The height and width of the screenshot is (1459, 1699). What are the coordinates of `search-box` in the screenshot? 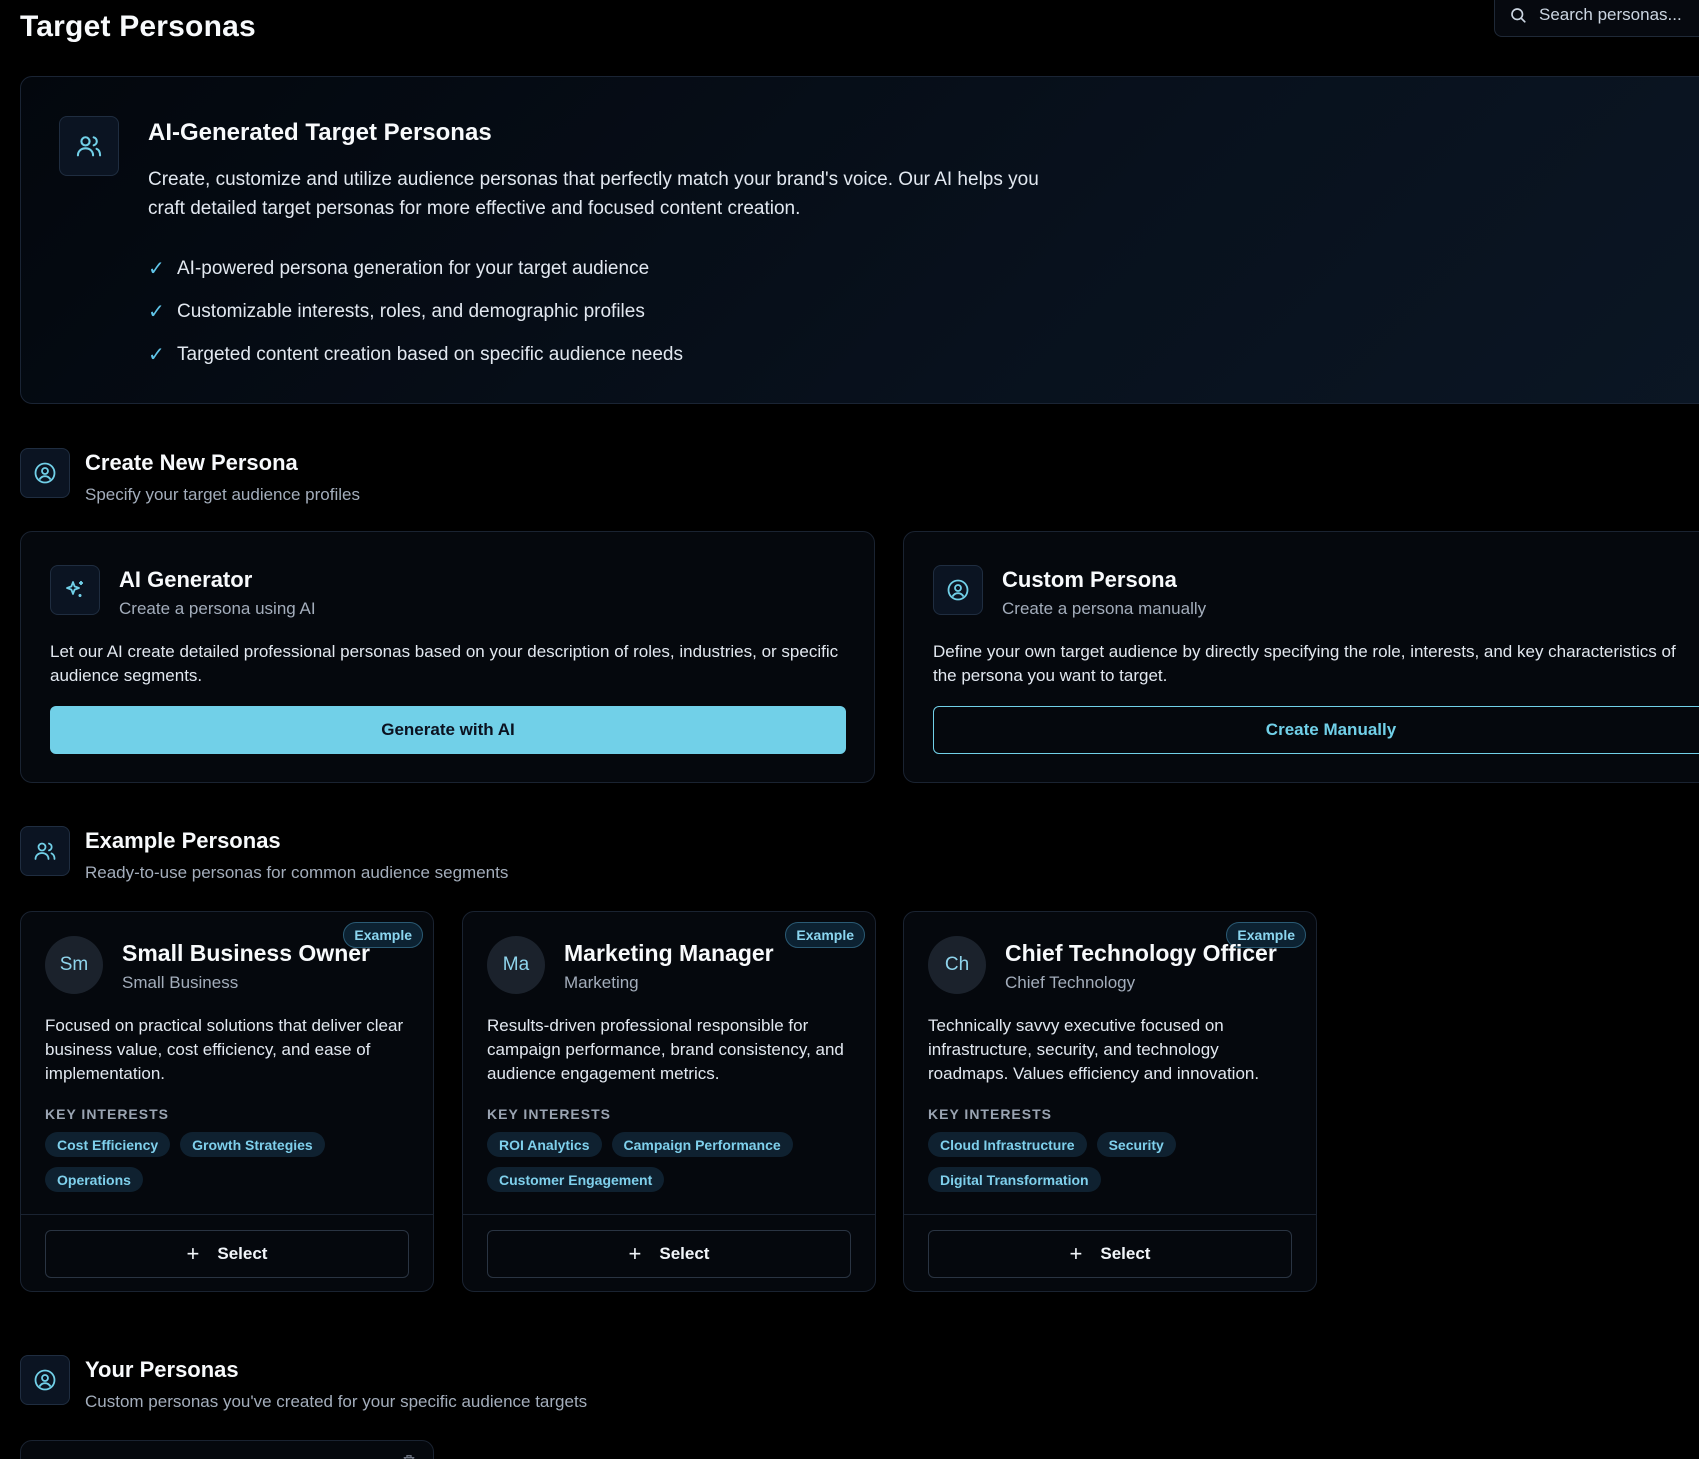 It's located at (1596, 18).